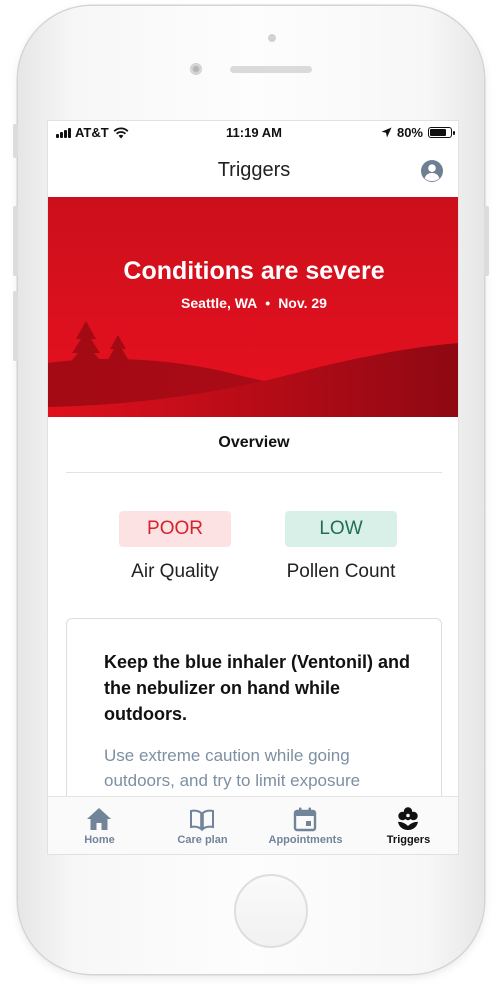 The height and width of the screenshot is (985, 500). I want to click on tab-bar: Home Care plan Appointments Triggers, so click(253, 825).